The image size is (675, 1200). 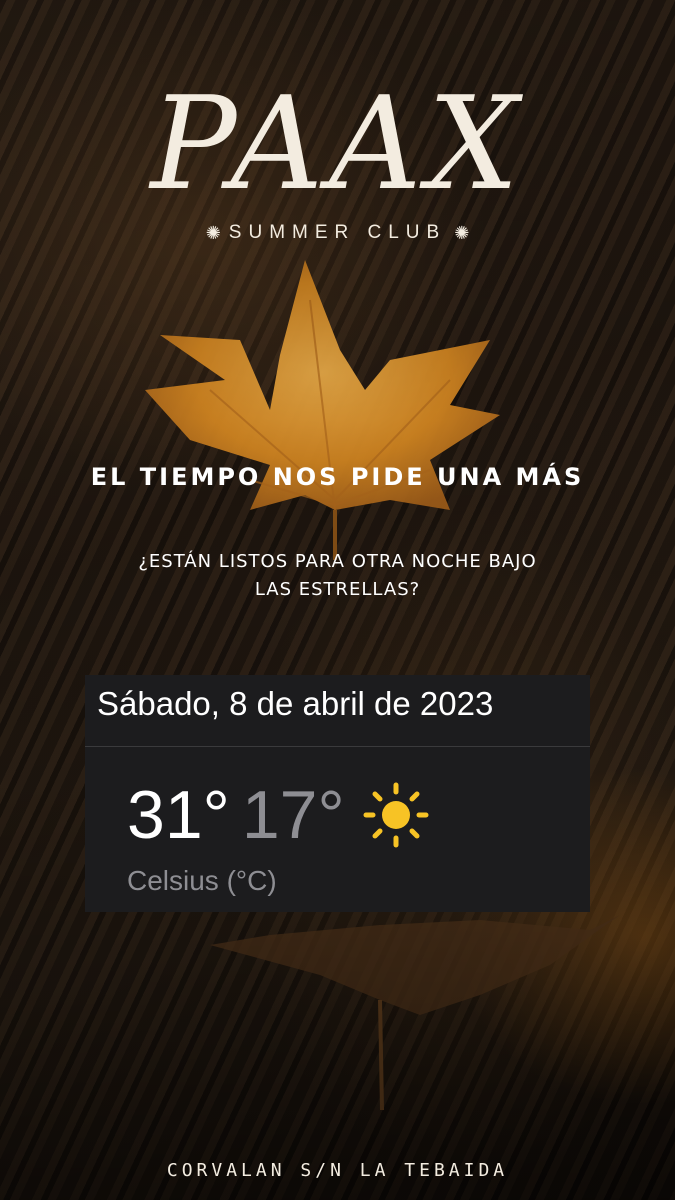 I want to click on sun-icon, so click(x=396, y=815).